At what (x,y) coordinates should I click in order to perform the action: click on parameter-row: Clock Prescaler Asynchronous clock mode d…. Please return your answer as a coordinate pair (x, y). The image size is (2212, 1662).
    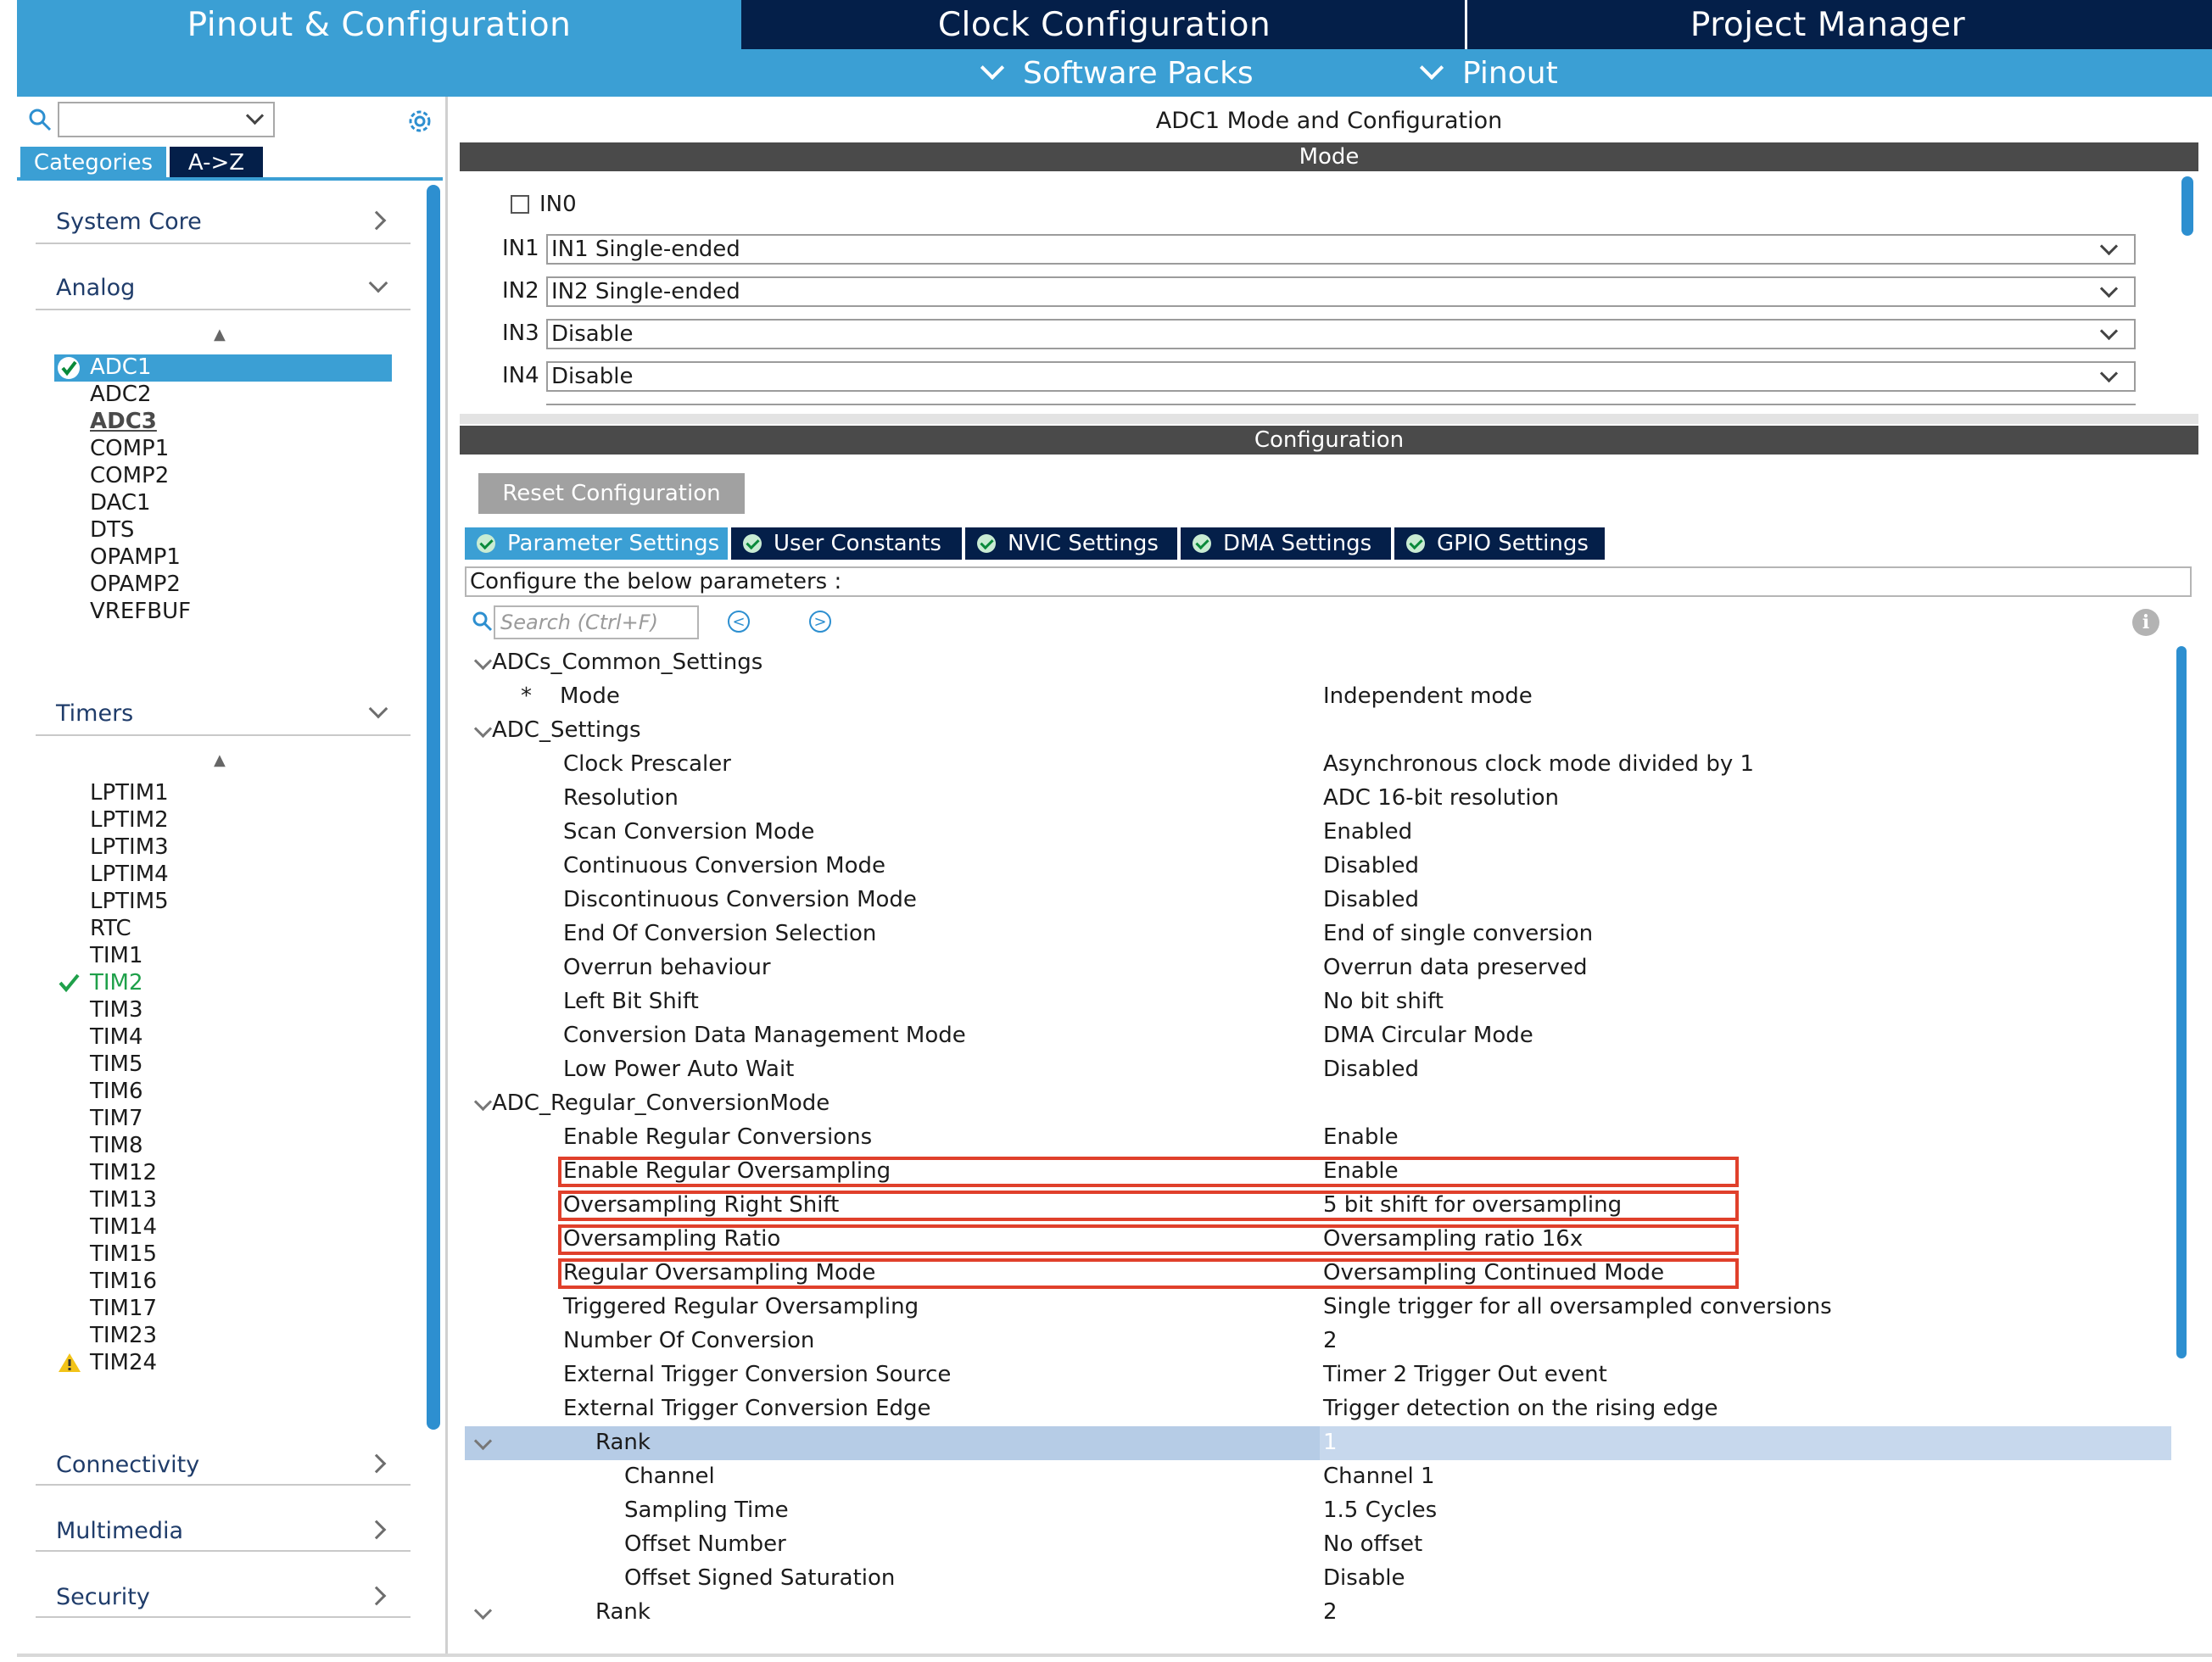
    Looking at the image, I should click on (1318, 765).